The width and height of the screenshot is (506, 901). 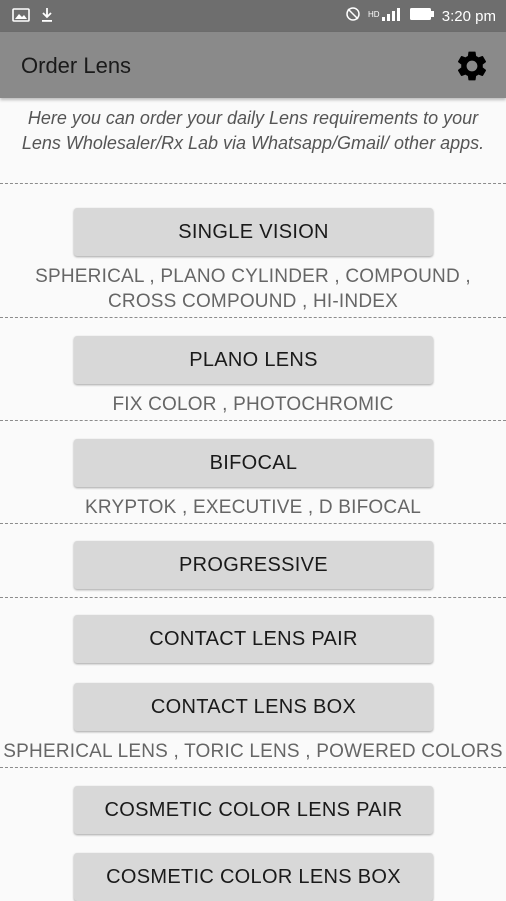 What do you see at coordinates (353, 16) in the screenshot?
I see `mute-icon` at bounding box center [353, 16].